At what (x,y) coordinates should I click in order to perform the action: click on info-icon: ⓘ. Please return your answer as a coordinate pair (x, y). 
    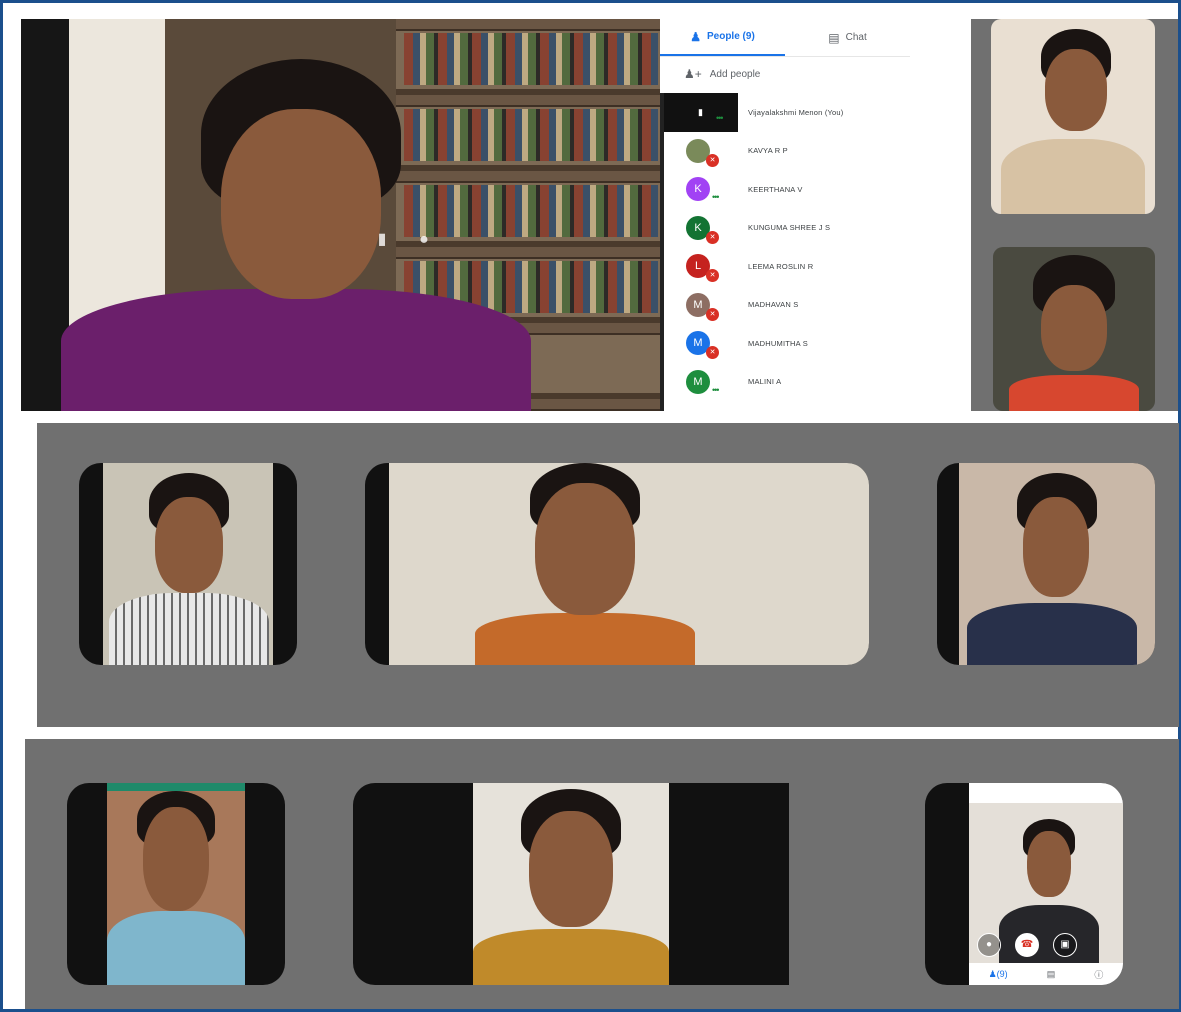
    Looking at the image, I should click on (1098, 974).